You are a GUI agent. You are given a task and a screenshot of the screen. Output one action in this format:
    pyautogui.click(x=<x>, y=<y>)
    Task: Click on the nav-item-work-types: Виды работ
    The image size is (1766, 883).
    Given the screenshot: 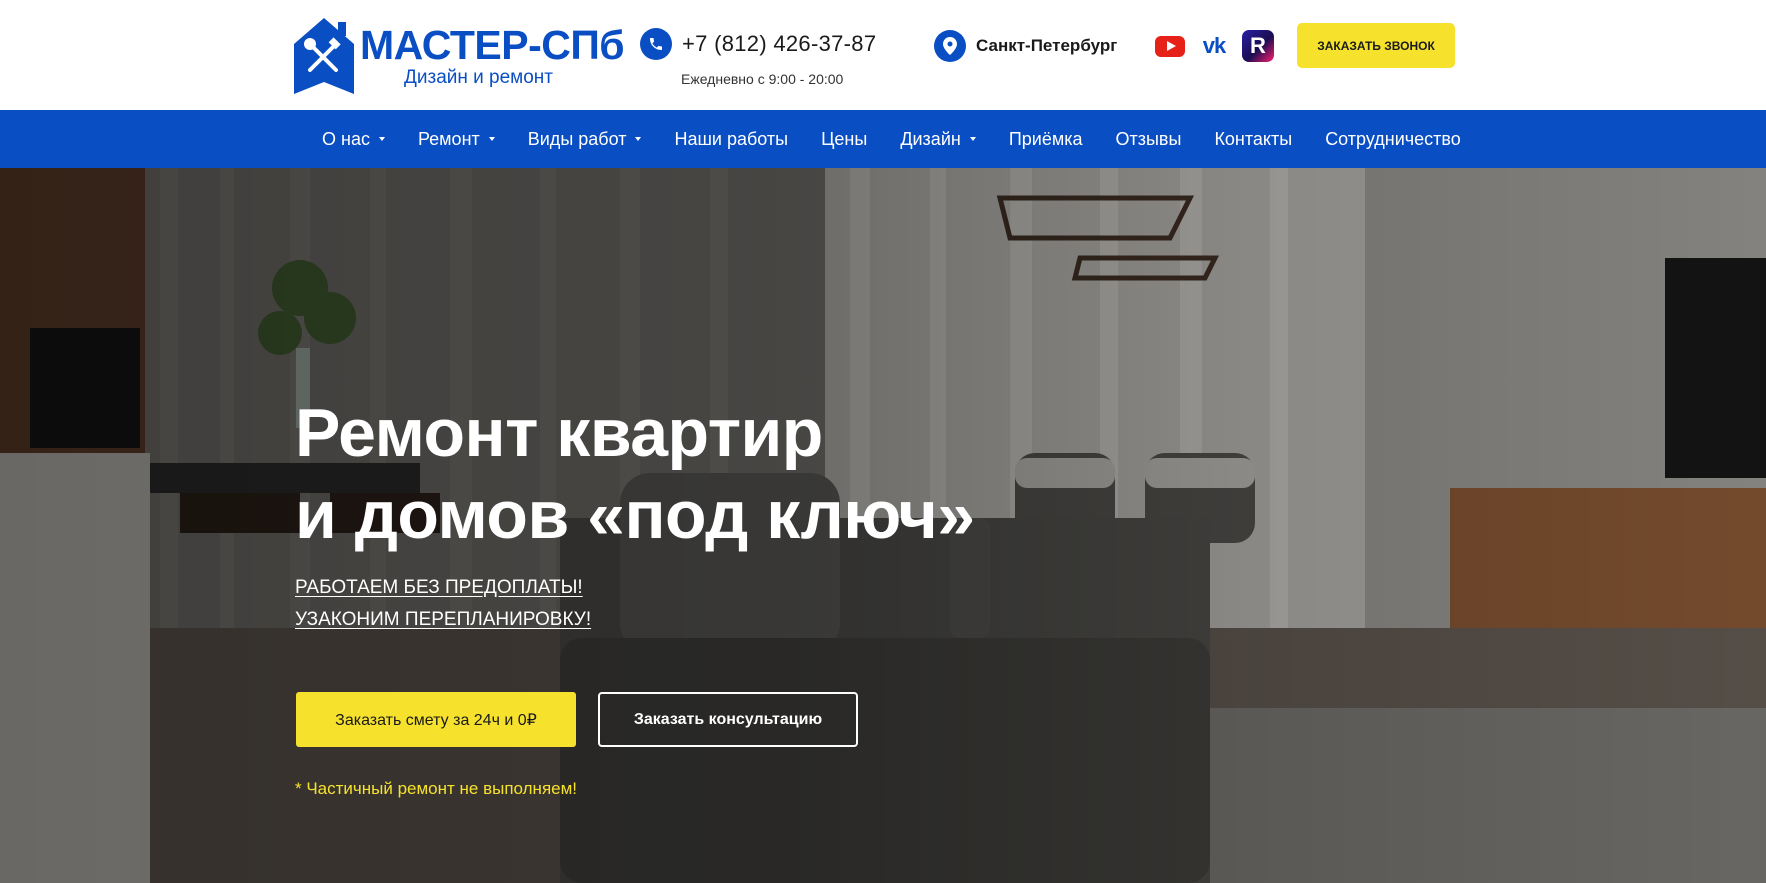 What is the action you would take?
    pyautogui.click(x=585, y=139)
    